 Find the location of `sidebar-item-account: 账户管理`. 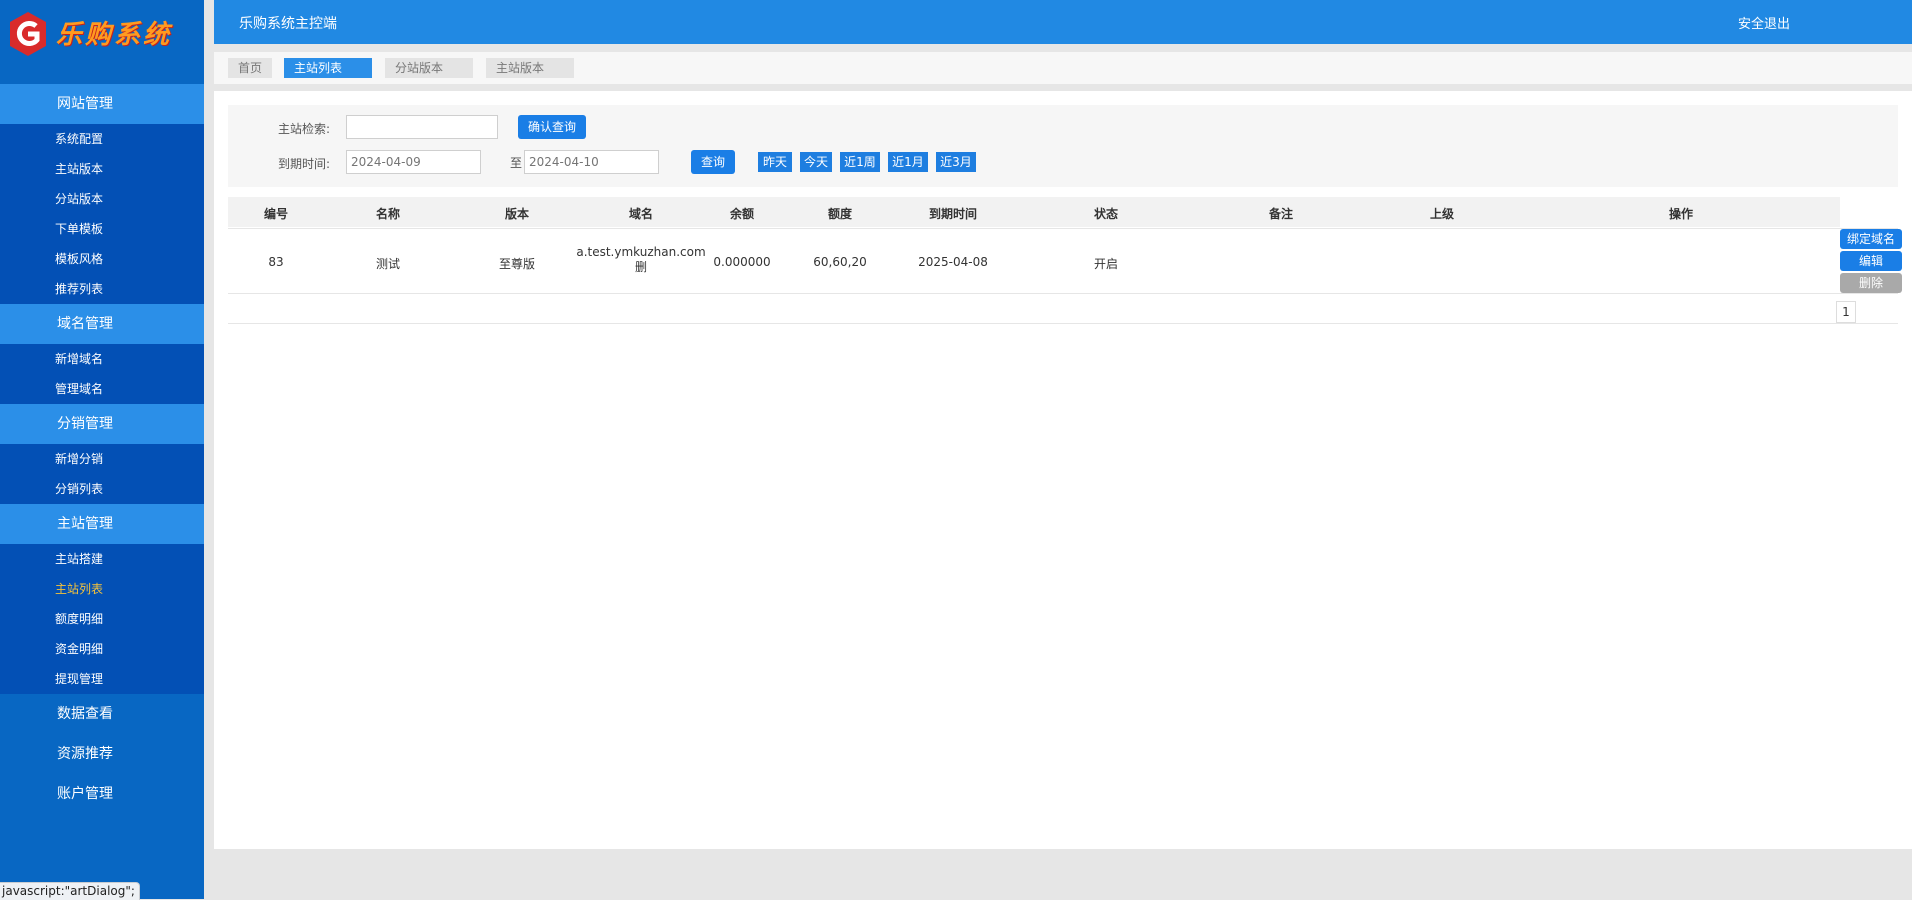

sidebar-item-account: 账户管理 is located at coordinates (102, 794).